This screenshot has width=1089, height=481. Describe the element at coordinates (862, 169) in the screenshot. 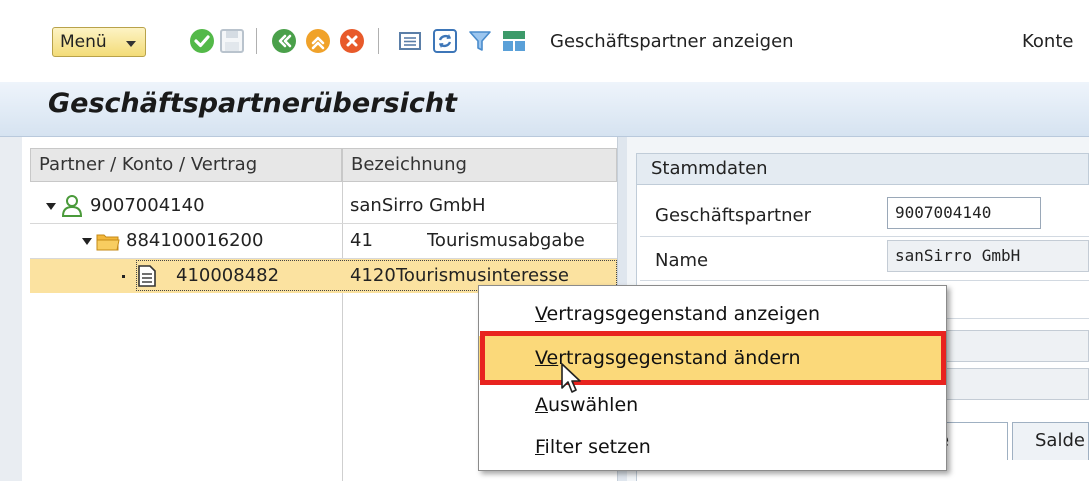

I see `group-header: Stammdaten` at that location.